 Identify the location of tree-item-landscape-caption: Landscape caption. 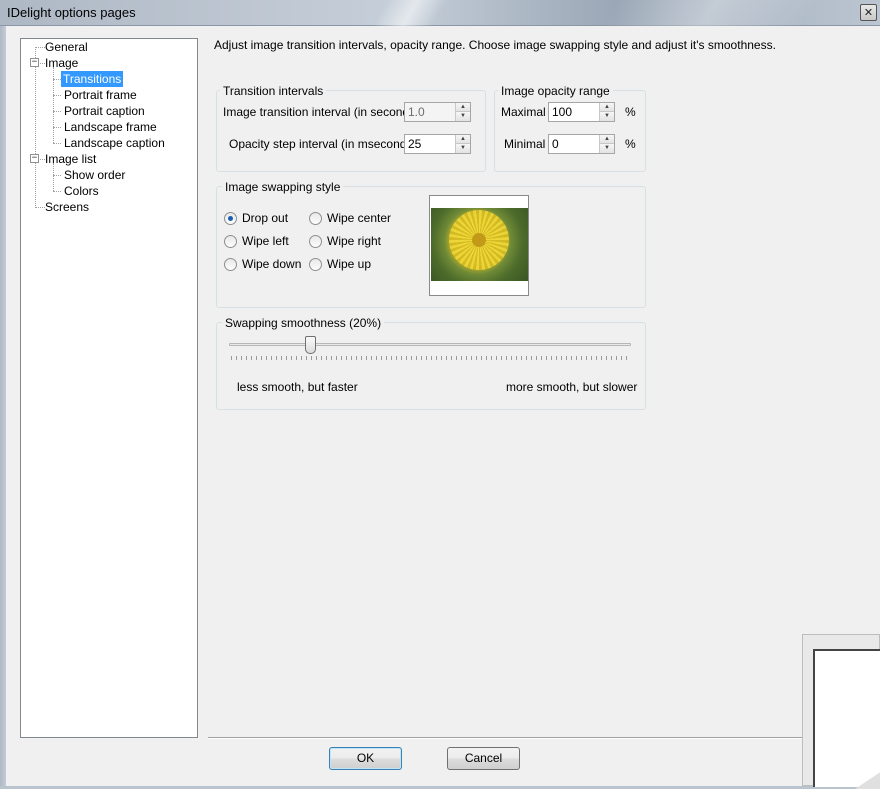
(114, 143).